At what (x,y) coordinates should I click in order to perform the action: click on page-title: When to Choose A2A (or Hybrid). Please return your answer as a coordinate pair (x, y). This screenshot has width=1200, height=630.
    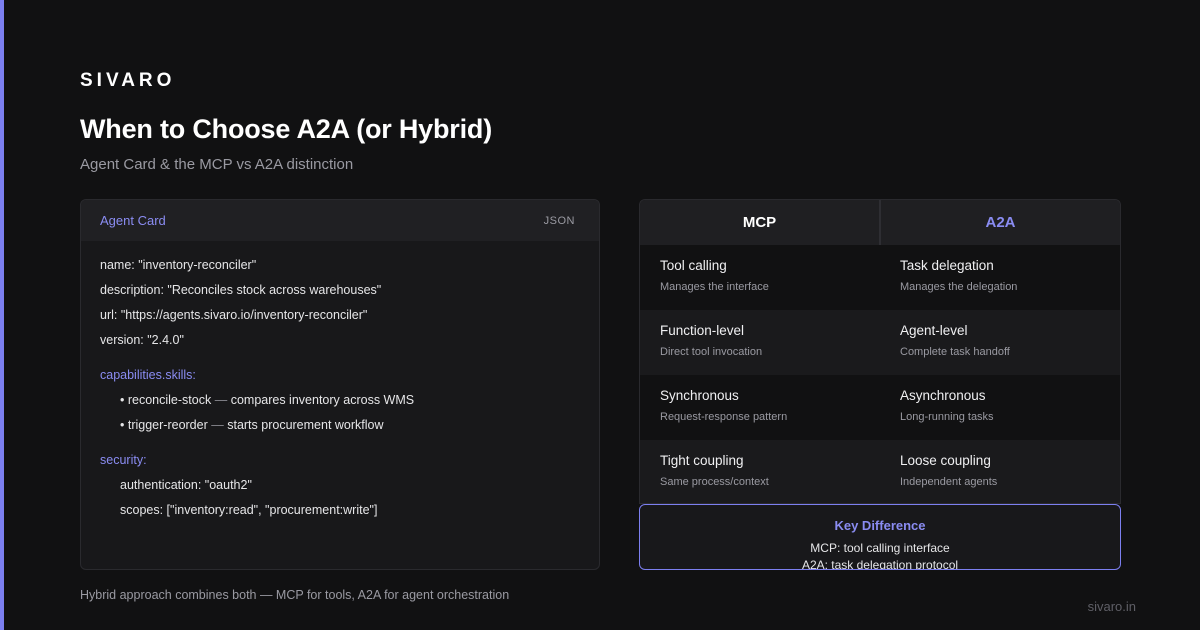
    Looking at the image, I should click on (286, 129).